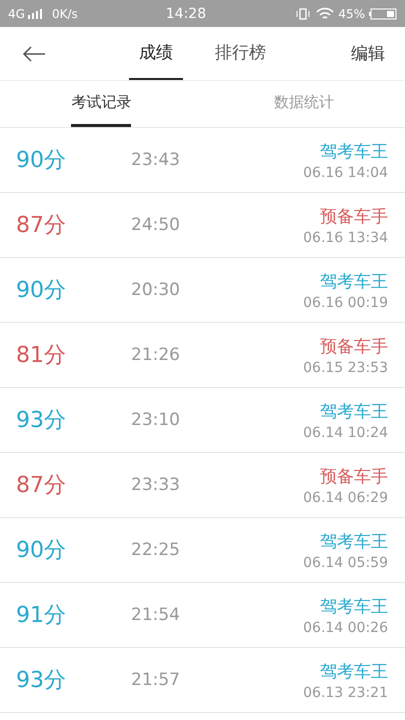  I want to click on signal-icon, so click(35, 13).